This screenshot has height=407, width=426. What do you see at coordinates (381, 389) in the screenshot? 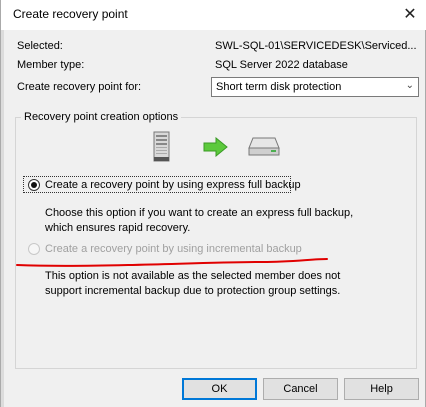
I see `help-button: Help` at bounding box center [381, 389].